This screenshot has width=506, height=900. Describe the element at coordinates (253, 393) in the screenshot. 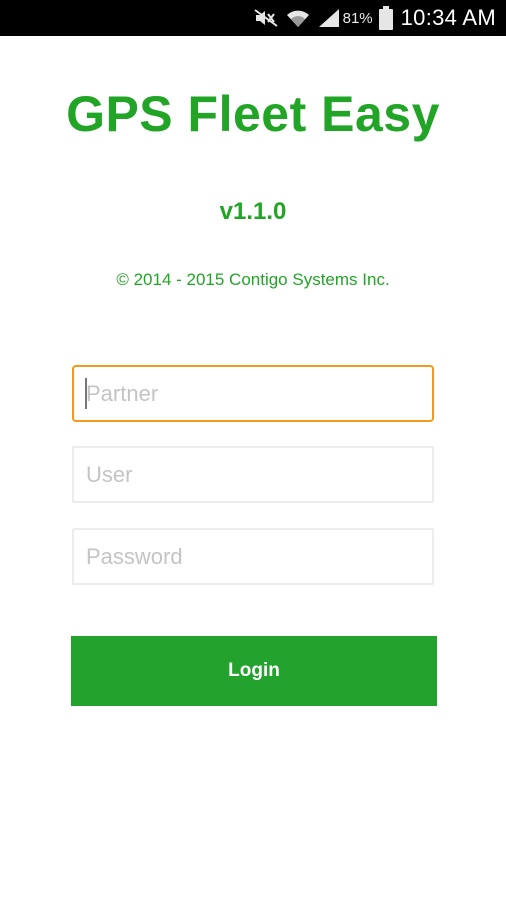

I see `partner-input` at that location.